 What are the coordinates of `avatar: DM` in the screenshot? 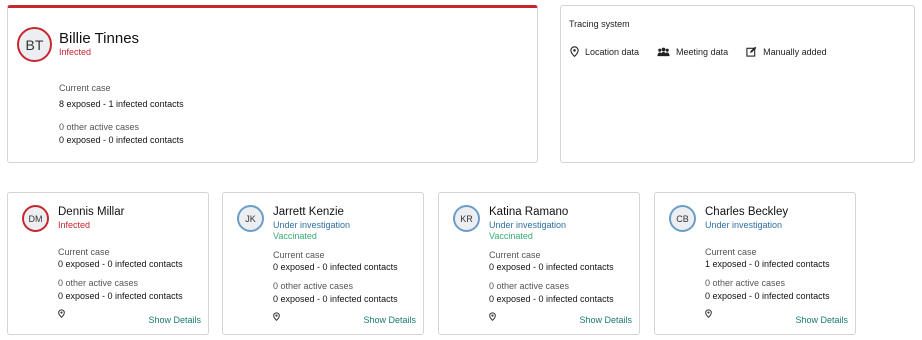 It's located at (35, 218).